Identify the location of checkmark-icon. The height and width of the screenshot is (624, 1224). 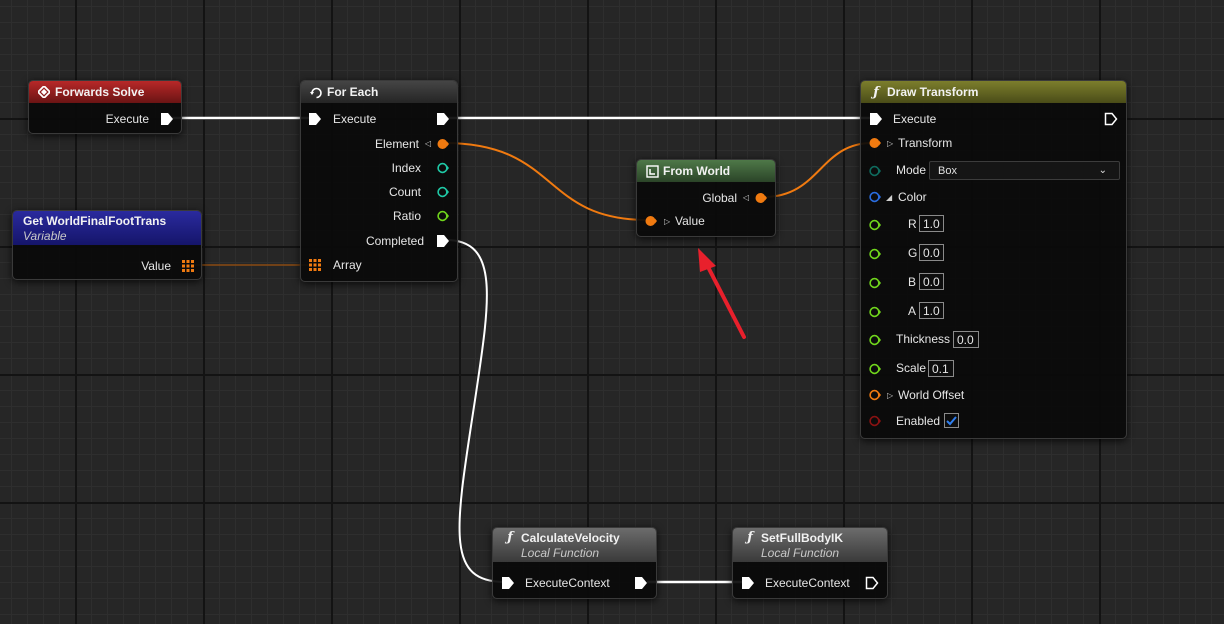
(951, 421).